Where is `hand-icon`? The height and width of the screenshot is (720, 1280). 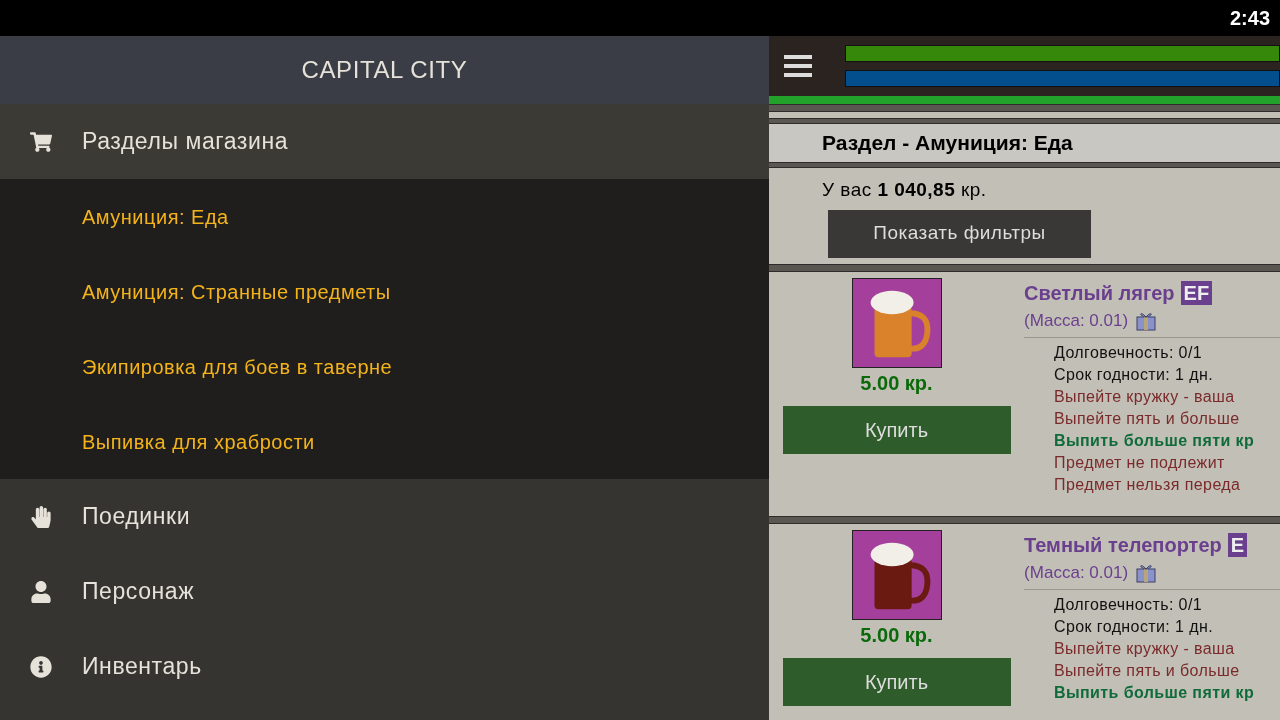
hand-icon is located at coordinates (41, 516).